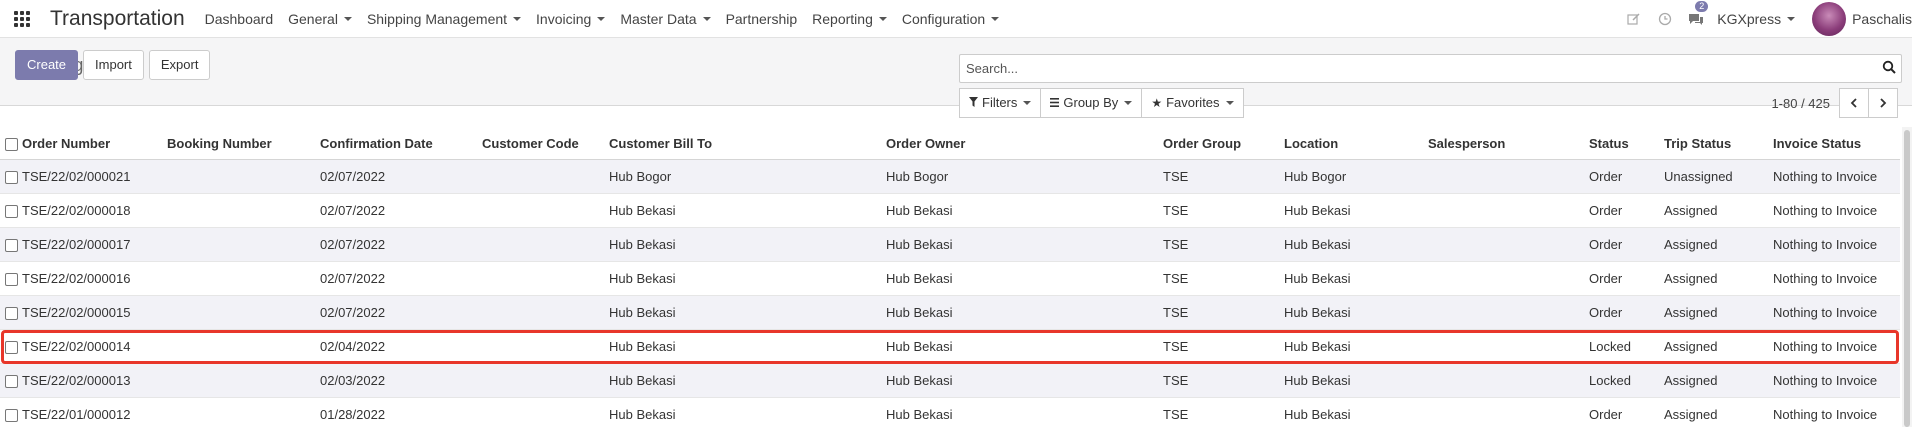  Describe the element at coordinates (46, 65) in the screenshot. I see `create-button: Create` at that location.